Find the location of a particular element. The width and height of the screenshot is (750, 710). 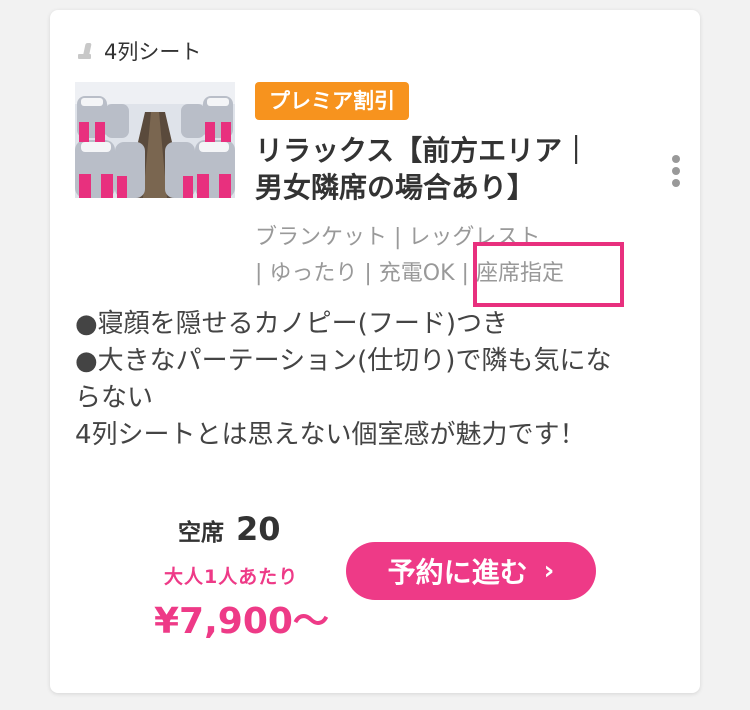

chevron-right-icon: › is located at coordinates (549, 571).